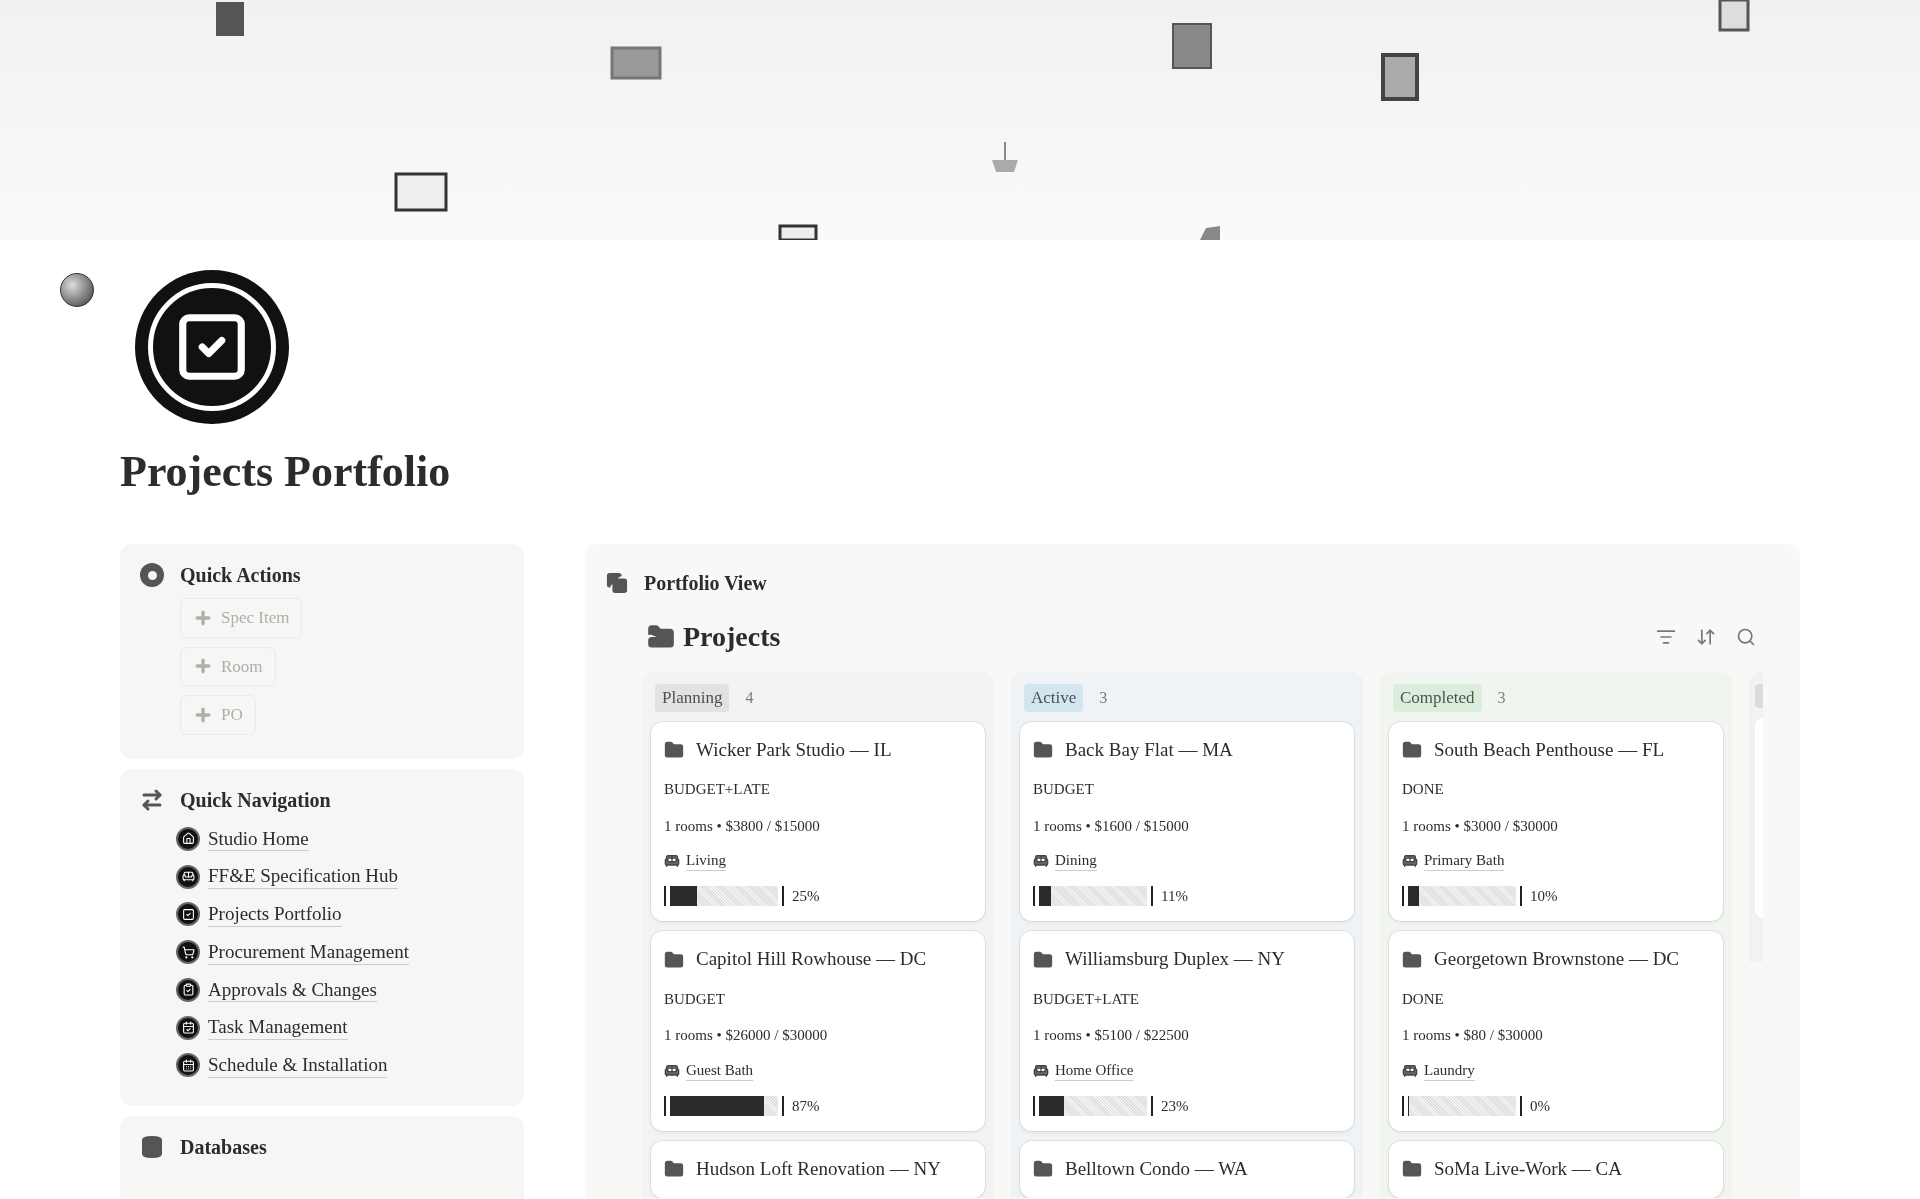  I want to click on database-icon, so click(152, 1146).